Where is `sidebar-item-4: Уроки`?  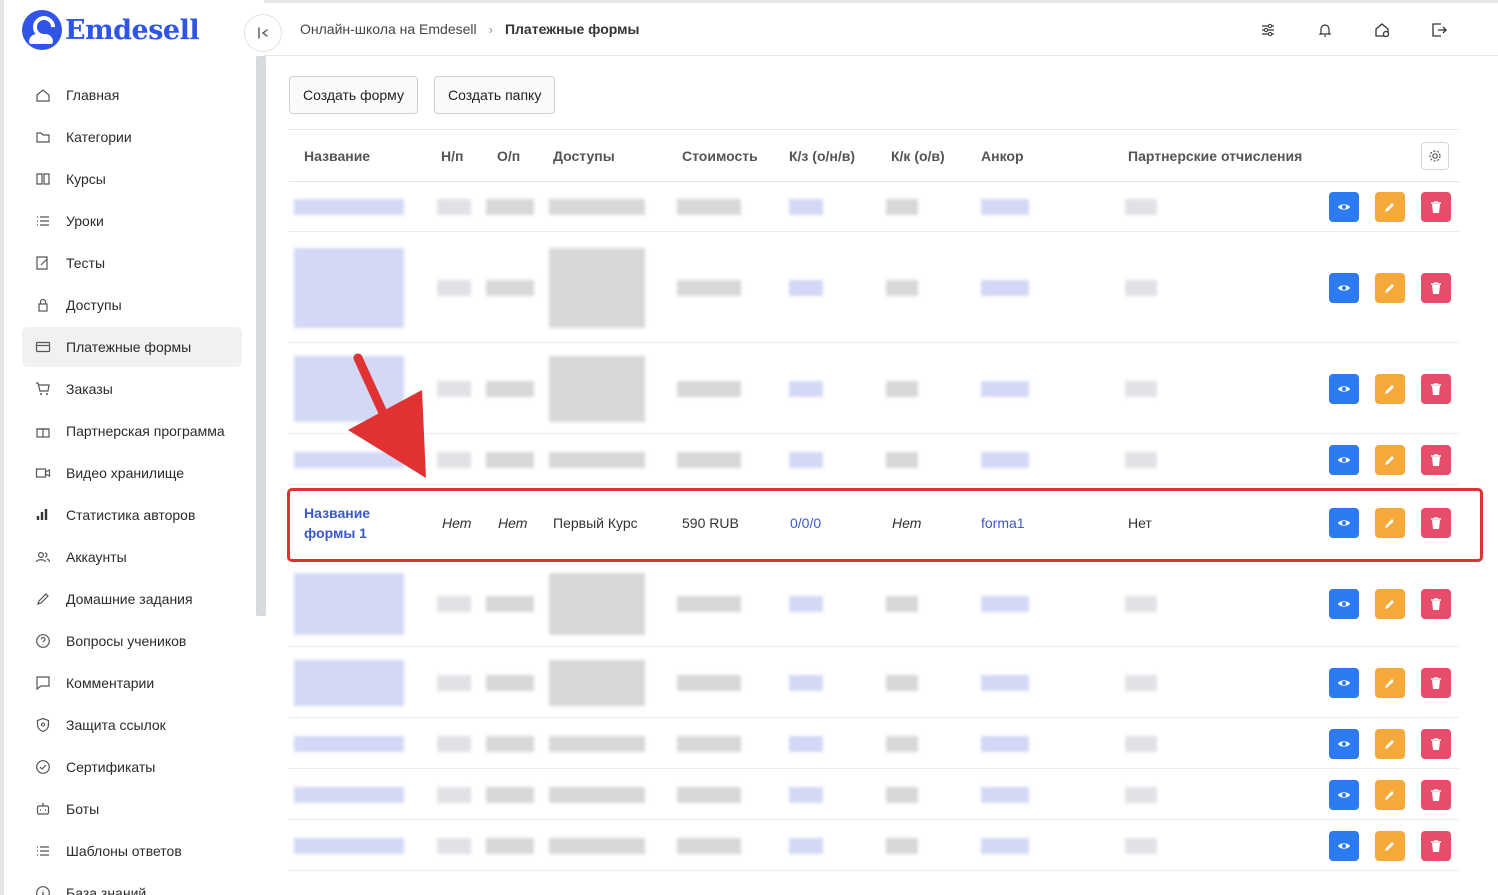
sidebar-item-4: Уроки is located at coordinates (132, 221).